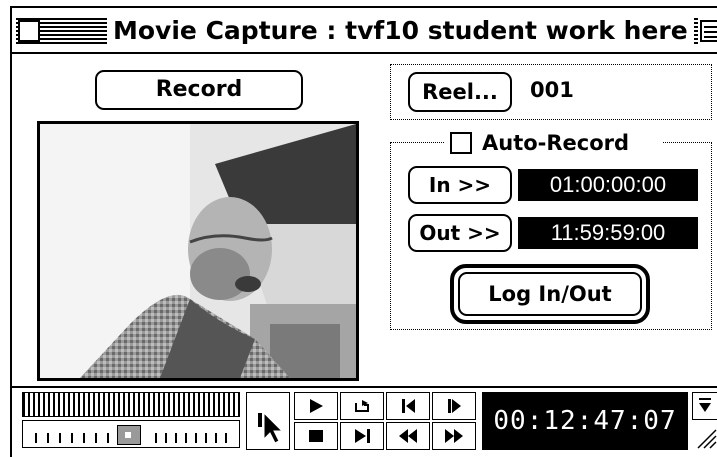 Image resolution: width=717 pixels, height=457 pixels. I want to click on auto-record-header: Auto-Record, so click(553, 143).